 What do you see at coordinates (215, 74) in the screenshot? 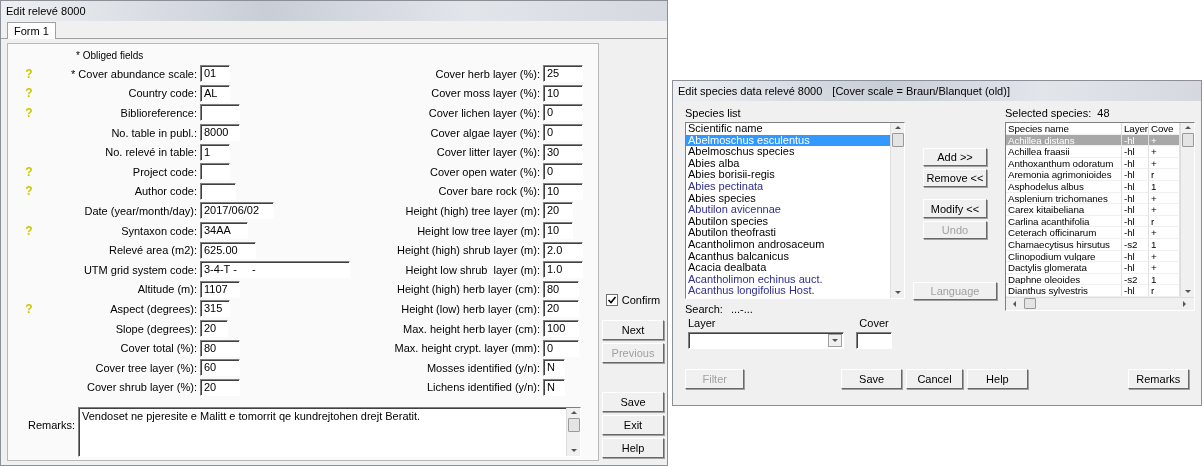
I see `input-field: 01` at bounding box center [215, 74].